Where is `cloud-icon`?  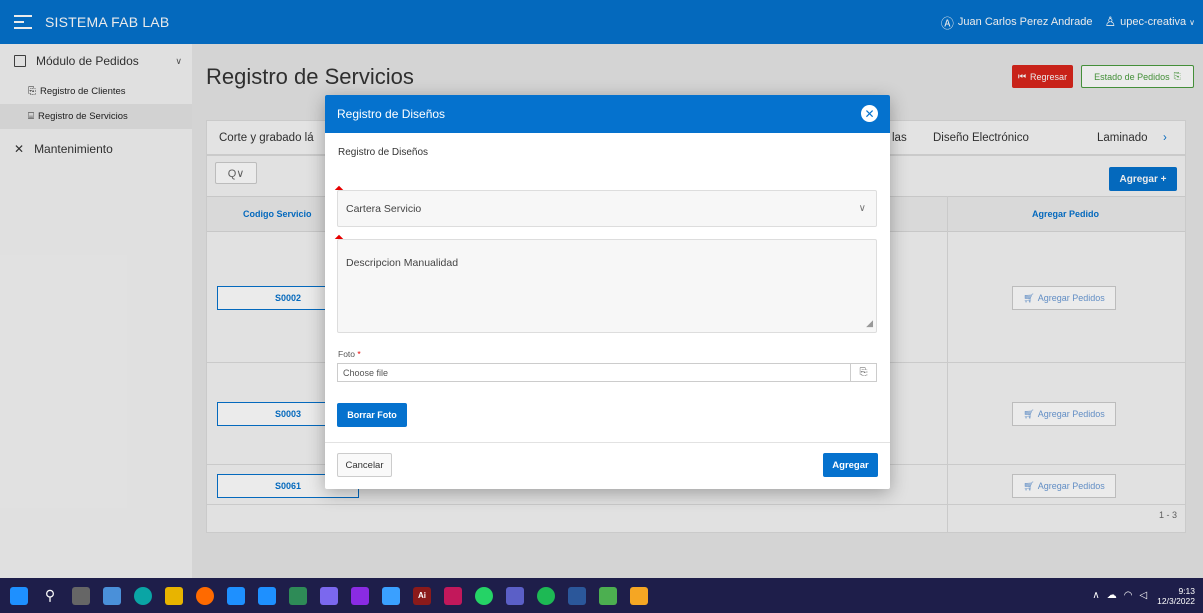 cloud-icon is located at coordinates (112, 595).